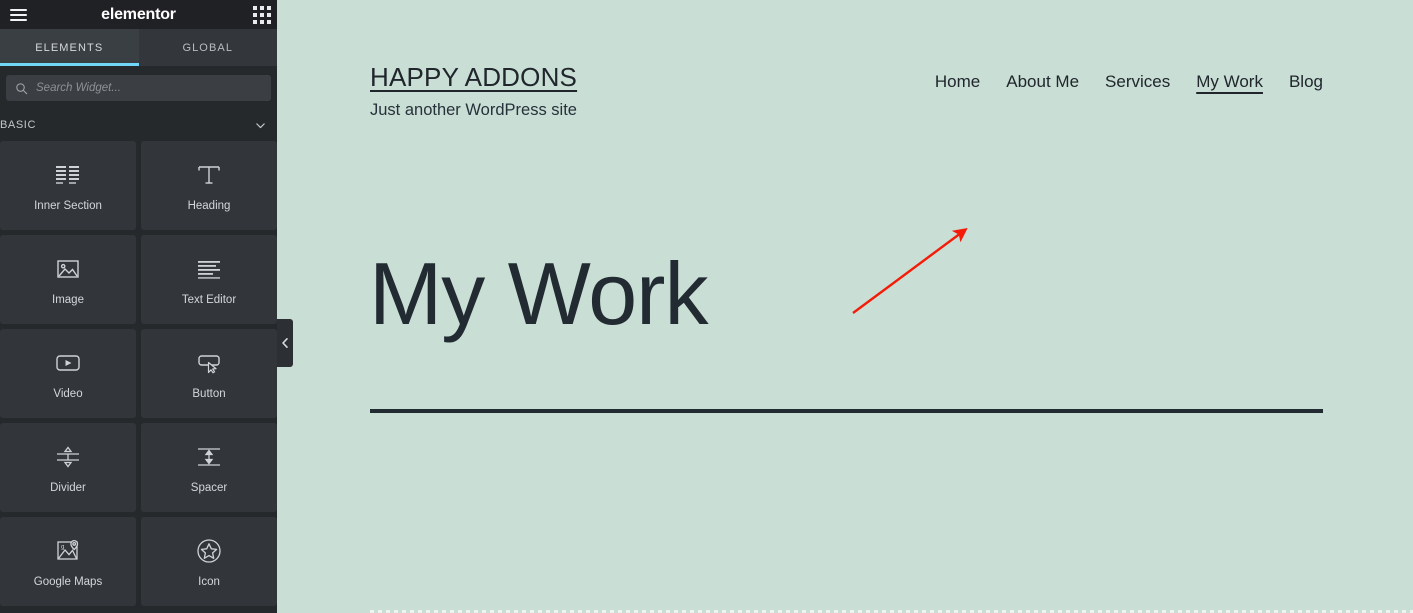  Describe the element at coordinates (209, 457) in the screenshot. I see `spacer-icon` at that location.